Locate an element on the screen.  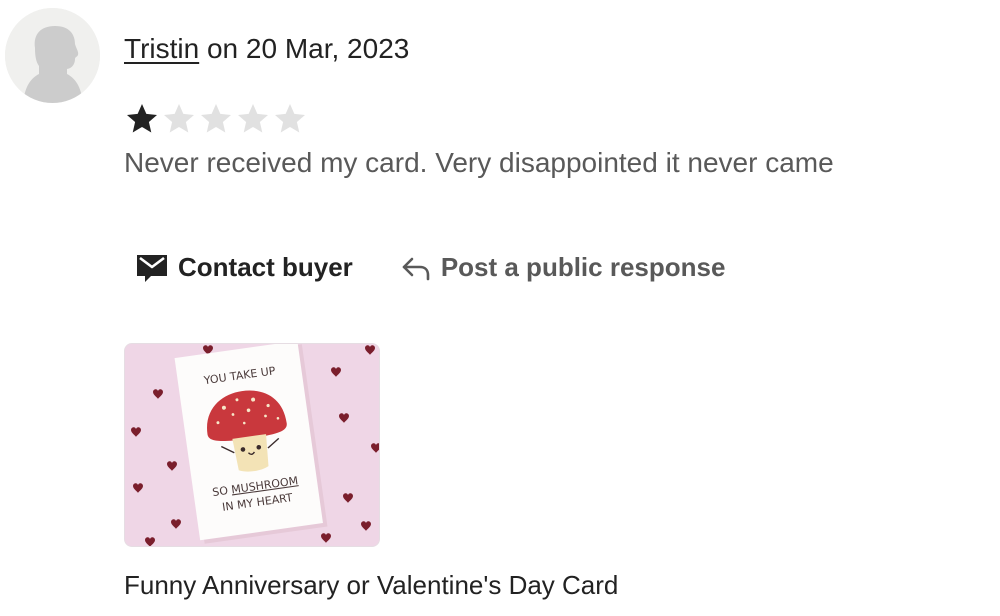
post-public-response-button: Post a public response is located at coordinates (563, 267).